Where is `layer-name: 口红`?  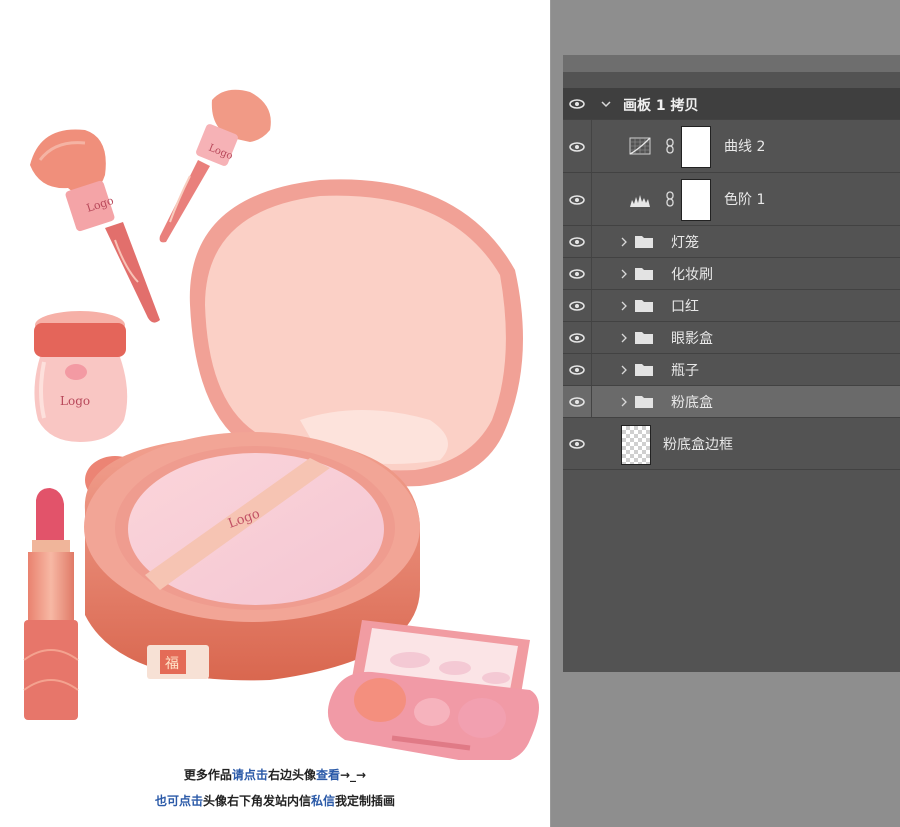 layer-name: 口红 is located at coordinates (685, 307).